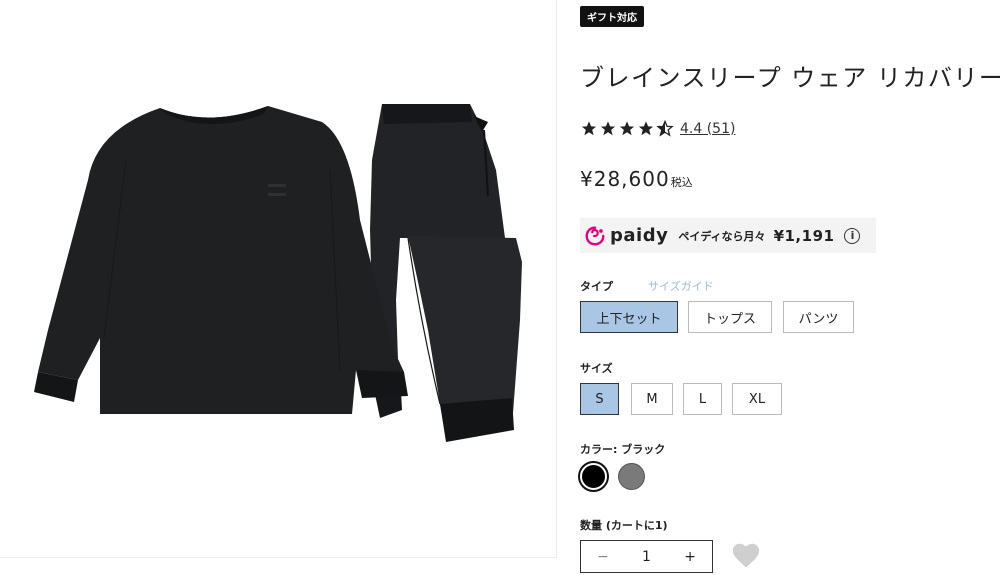 The image size is (1000, 575). I want to click on type-label: タイプ, so click(596, 286).